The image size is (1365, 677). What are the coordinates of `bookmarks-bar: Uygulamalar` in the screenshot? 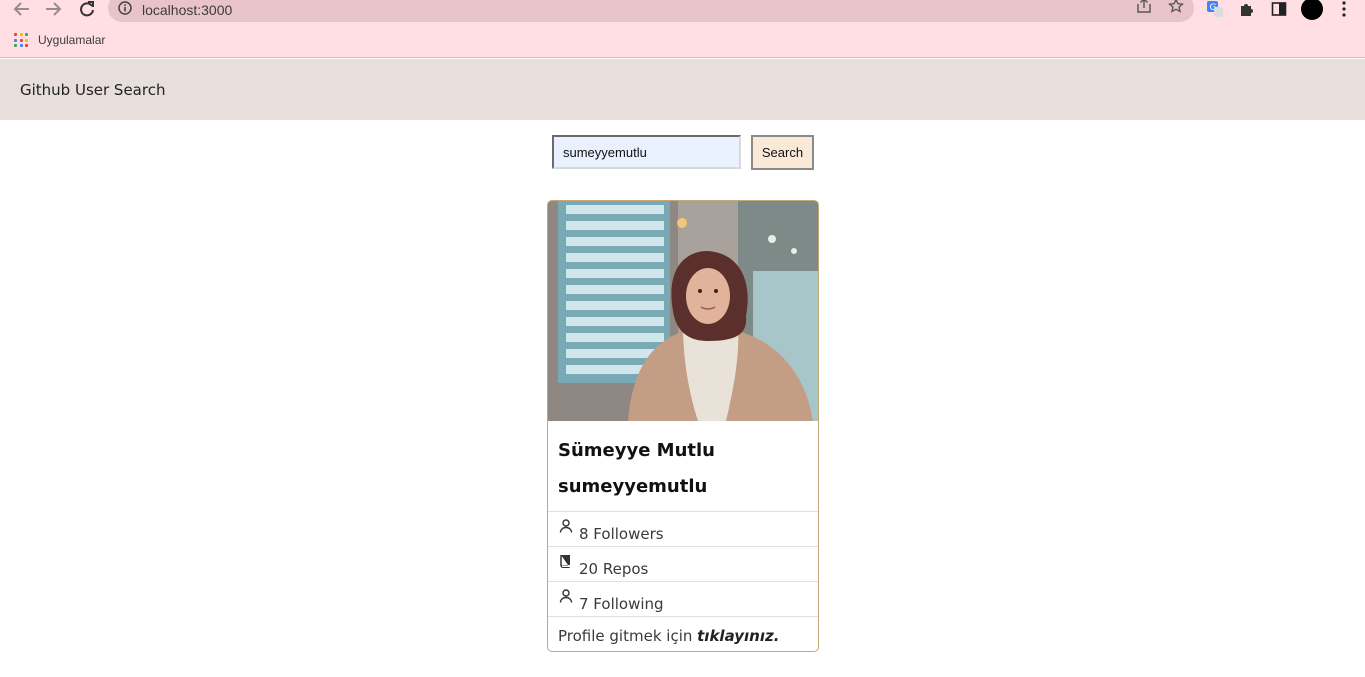 It's located at (59, 40).